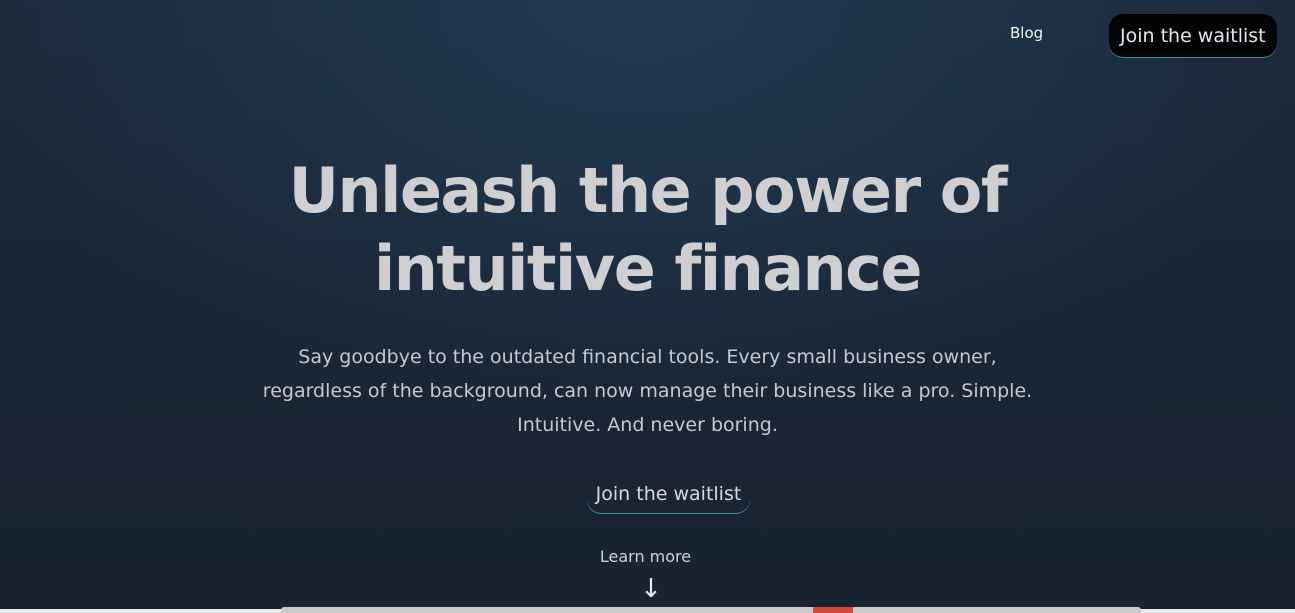 This screenshot has height=613, width=1295. Describe the element at coordinates (645, 556) in the screenshot. I see `learn-more-link: Learn more` at that location.